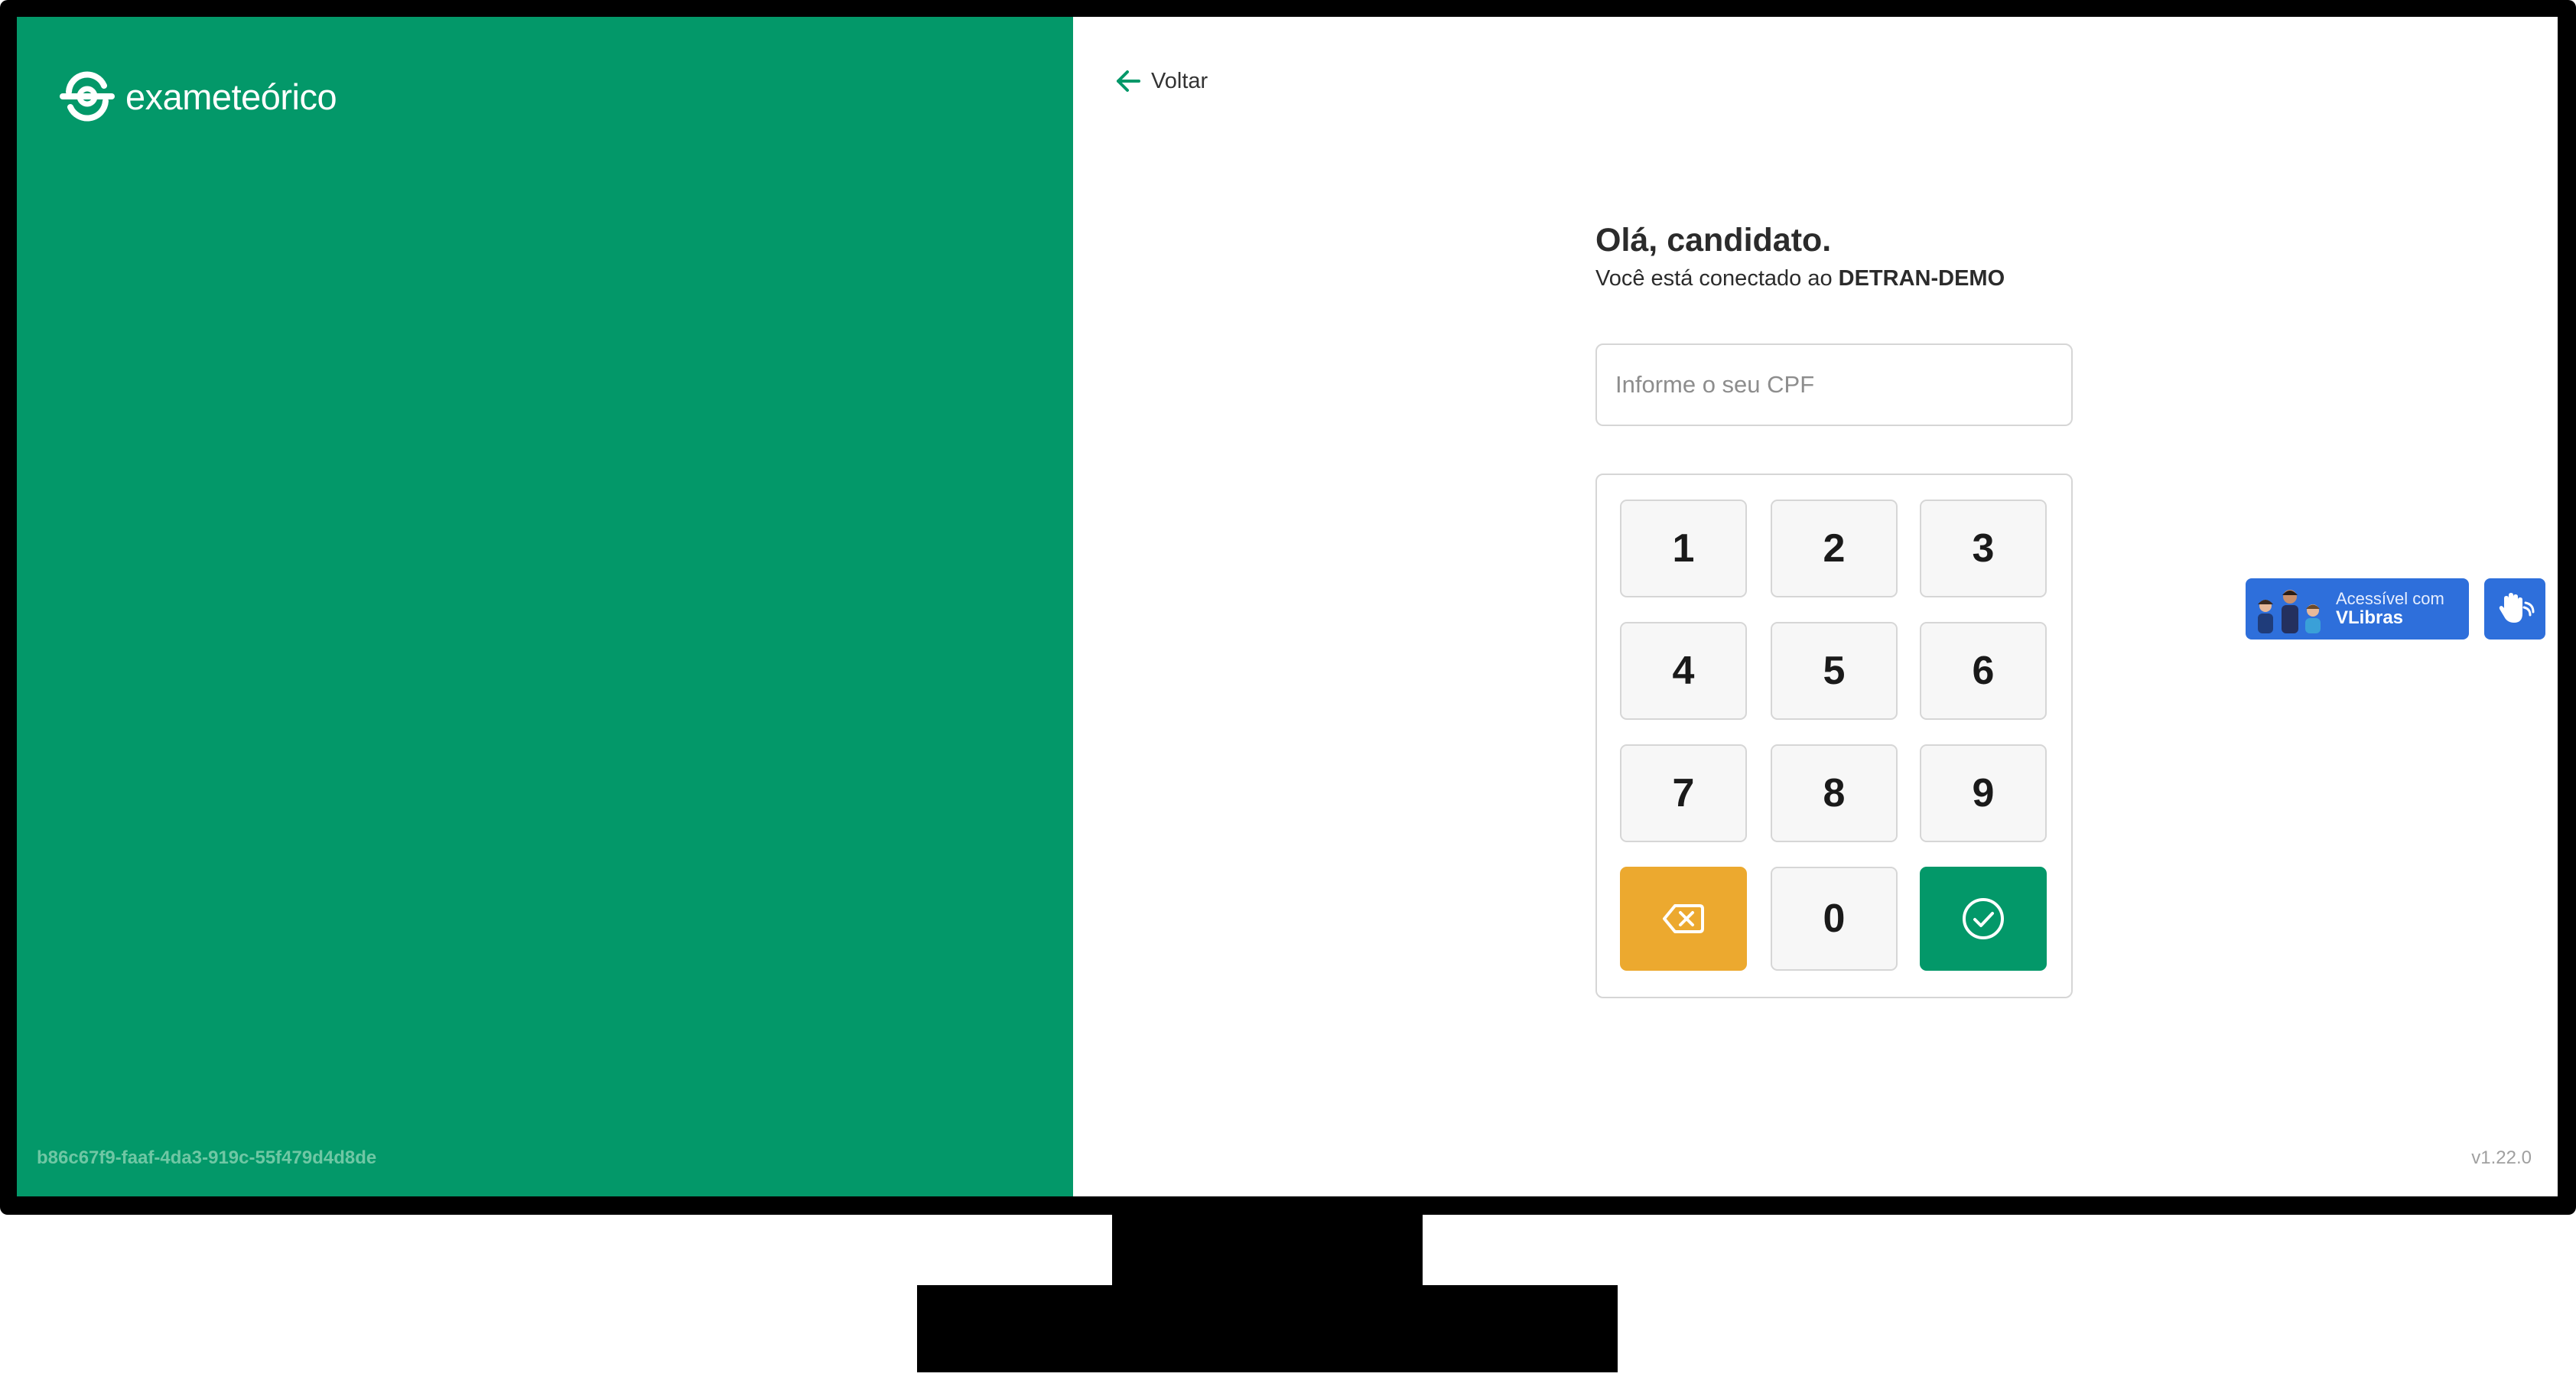 Image resolution: width=2576 pixels, height=1380 pixels. Describe the element at coordinates (1834, 919) in the screenshot. I see `key-0: 0` at that location.